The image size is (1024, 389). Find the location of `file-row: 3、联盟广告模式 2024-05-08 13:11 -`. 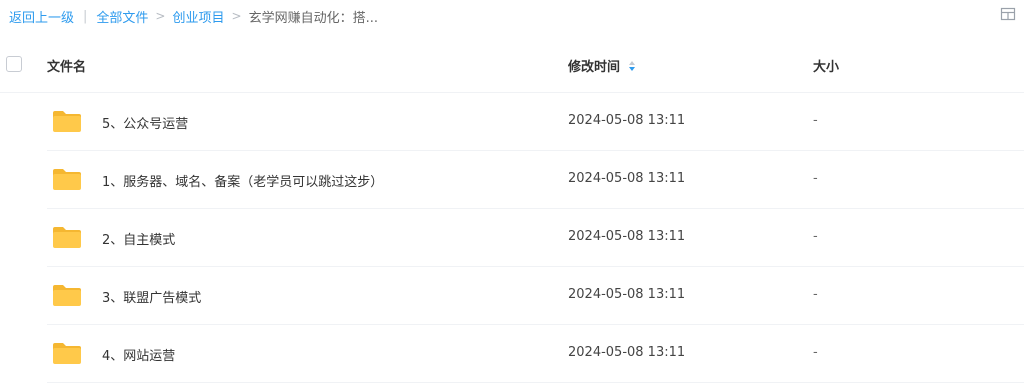

file-row: 3、联盟广告模式 2024-05-08 13:11 - is located at coordinates (535, 296).